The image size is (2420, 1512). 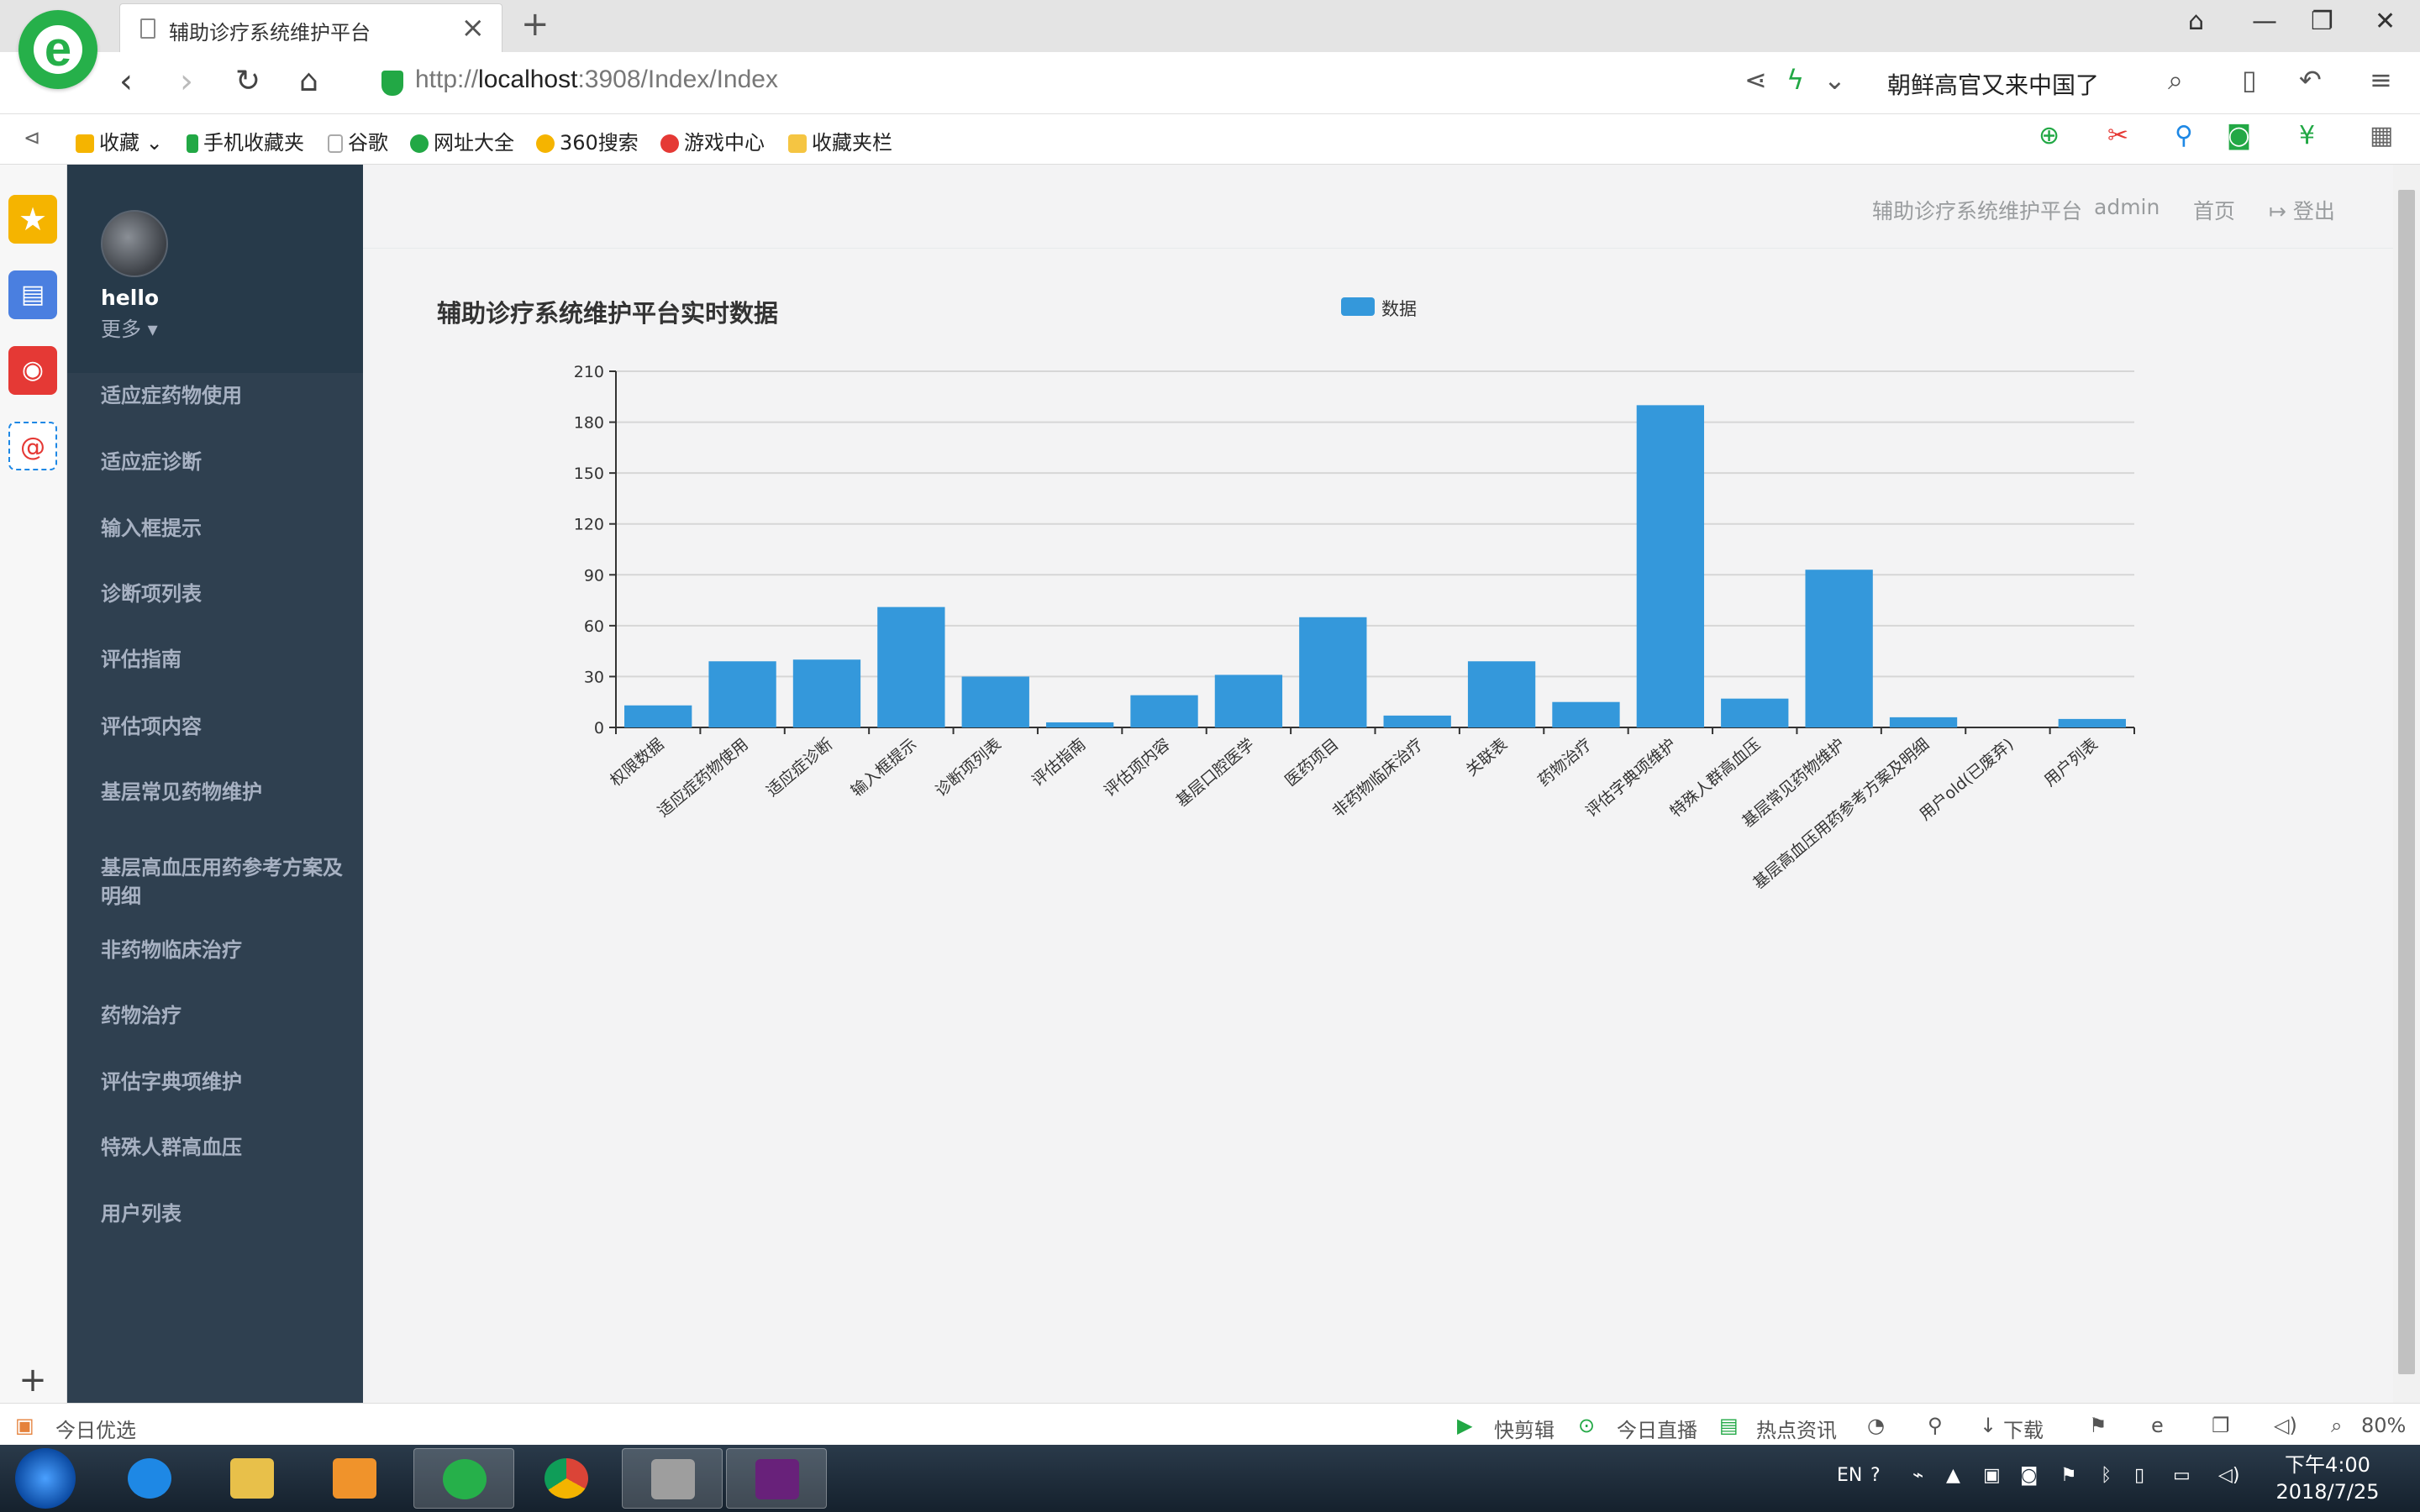 I want to click on favorite-item: 网址大全, so click(x=462, y=140).